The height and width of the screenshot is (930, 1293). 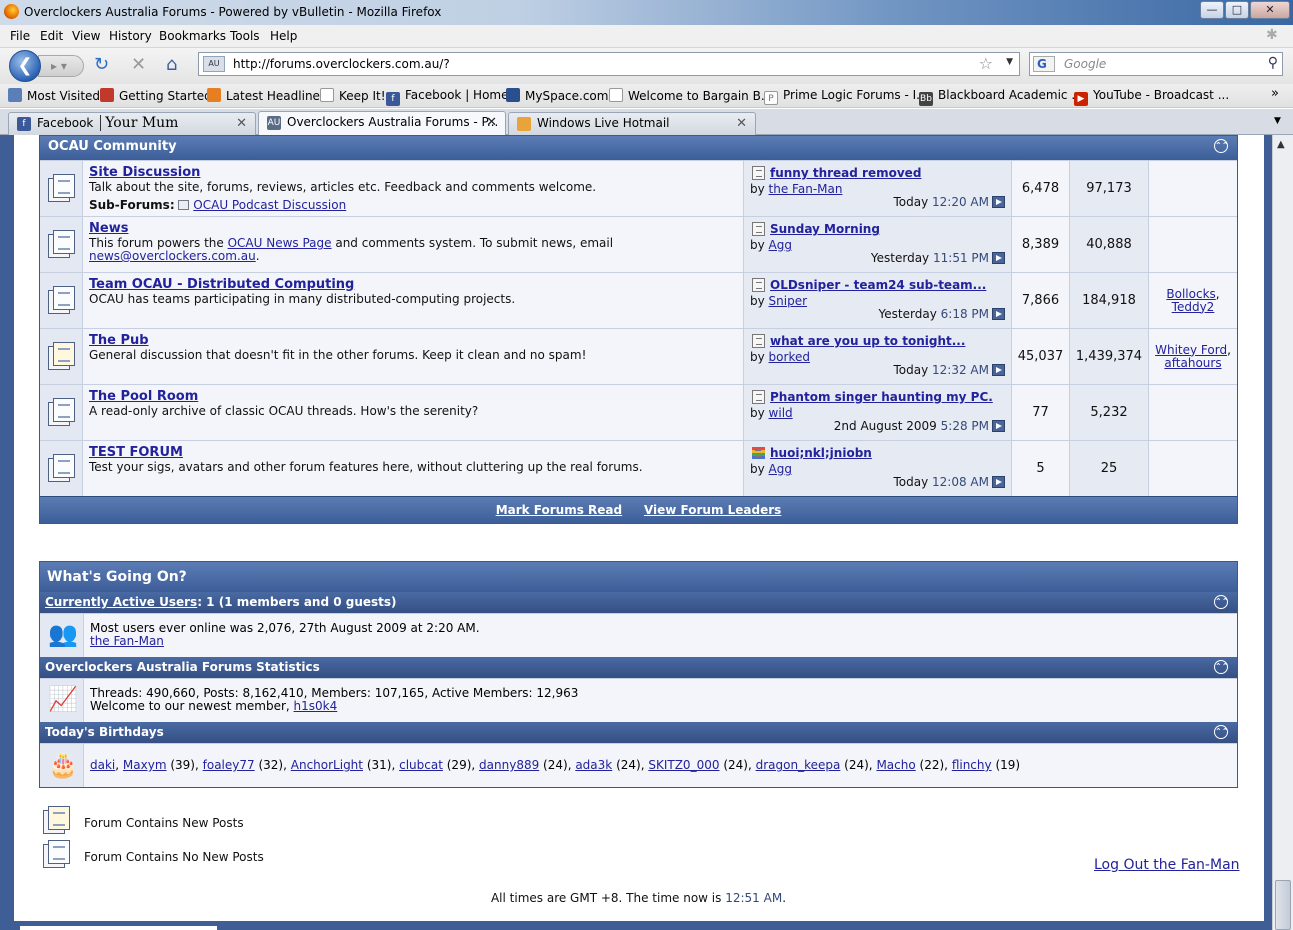 I want to click on birthday-user-link: daki, so click(x=102, y=765).